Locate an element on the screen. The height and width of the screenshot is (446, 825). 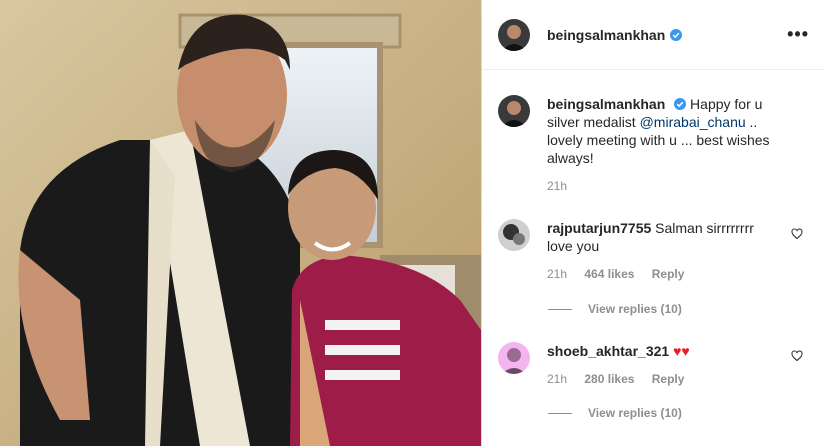
post-header: beingsalmankhan ••• is located at coordinates (653, 35).